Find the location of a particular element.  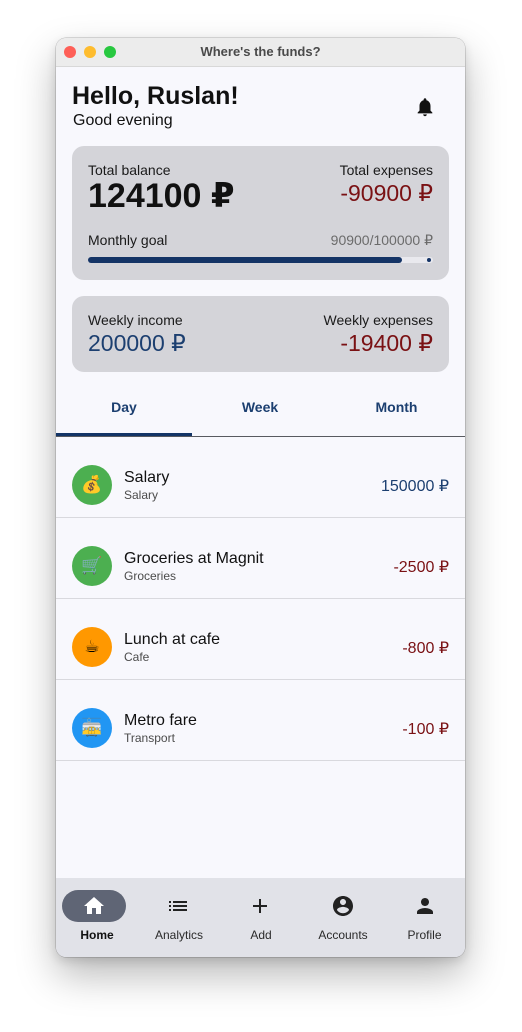

period-tabs: Day Week Month is located at coordinates (260, 416).